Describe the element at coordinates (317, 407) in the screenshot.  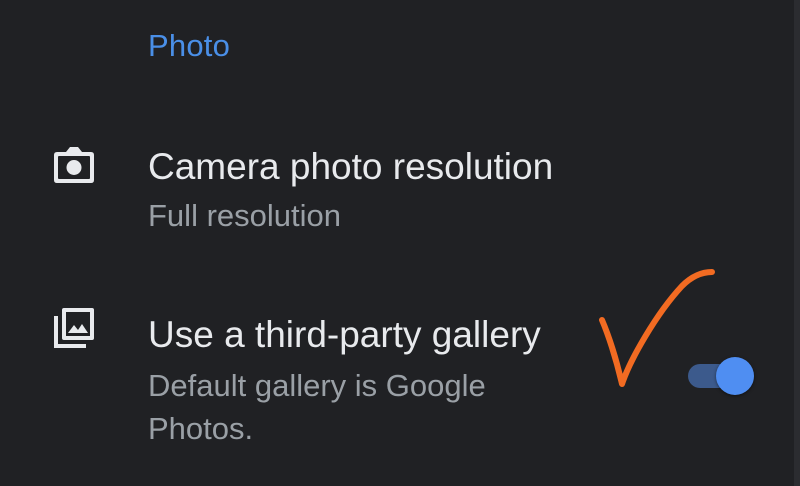
I see `setting-summary: Default gallery is Google Photos.` at that location.